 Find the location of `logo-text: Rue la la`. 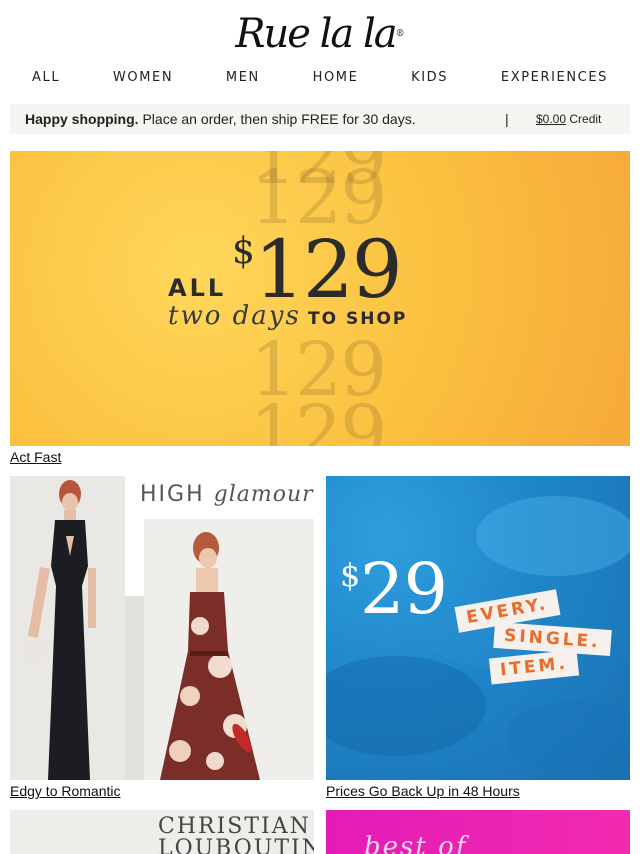

logo-text: Rue la la is located at coordinates (316, 34).